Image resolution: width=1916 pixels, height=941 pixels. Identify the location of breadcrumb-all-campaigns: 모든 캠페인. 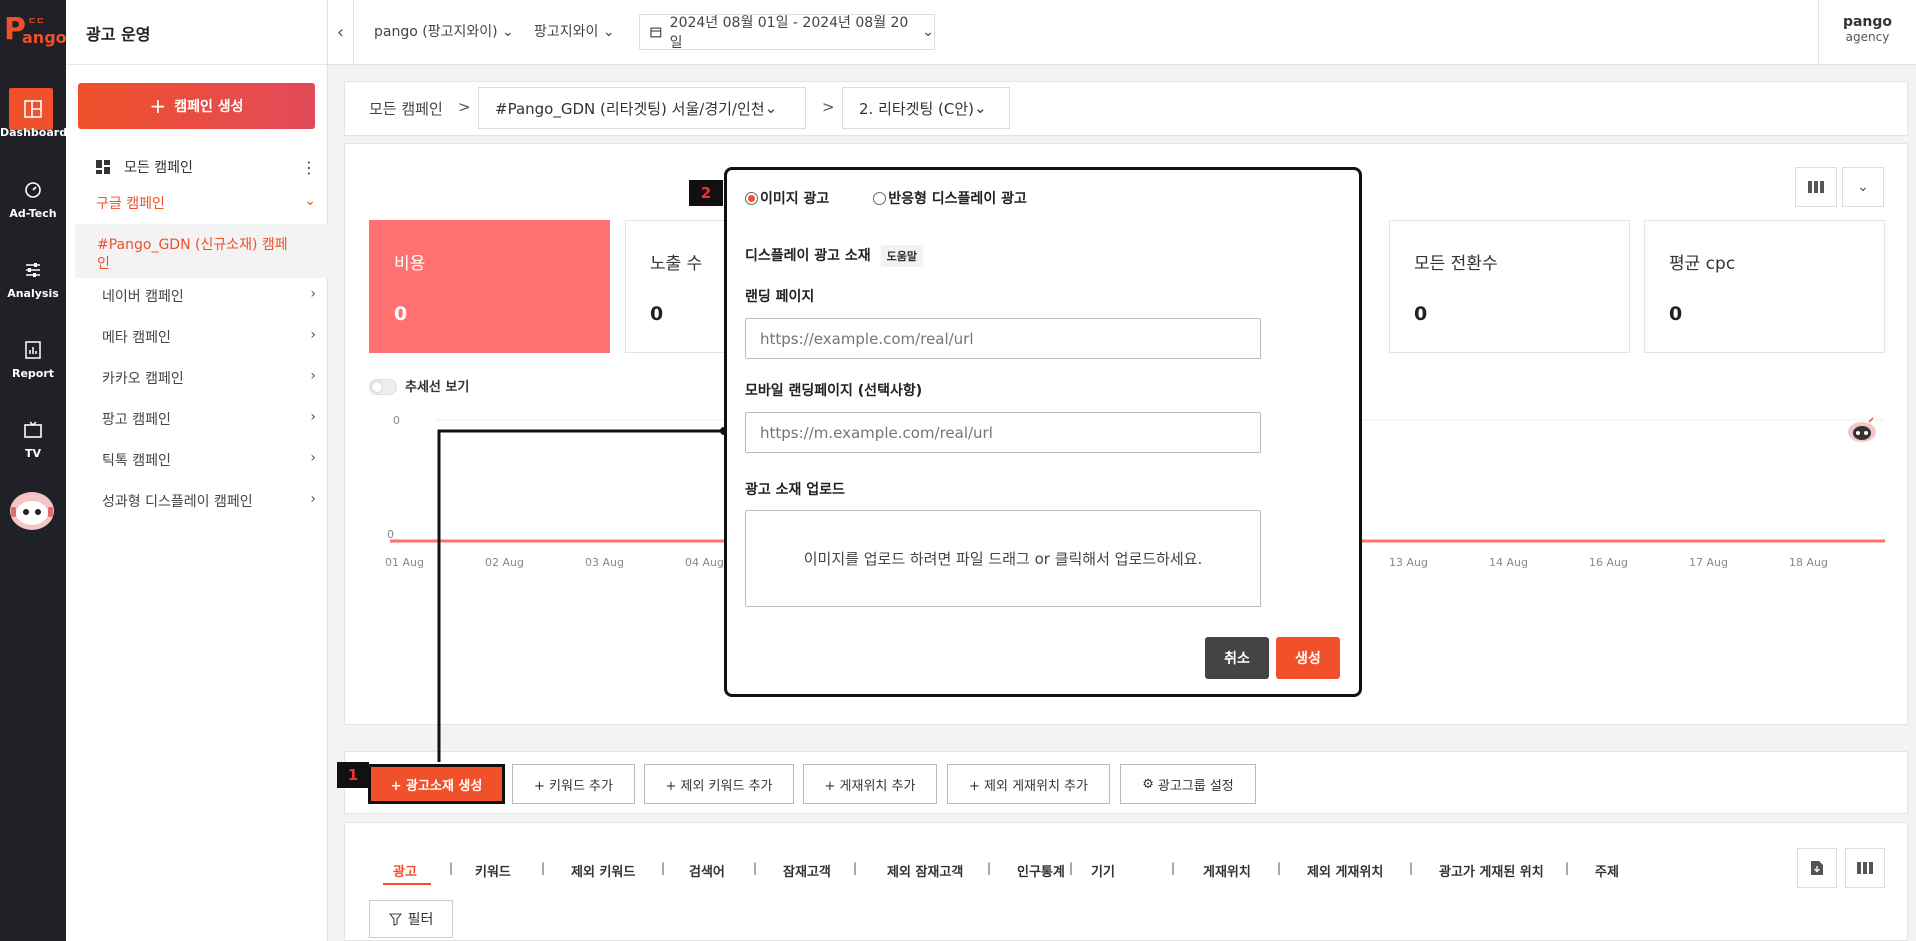
(406, 108).